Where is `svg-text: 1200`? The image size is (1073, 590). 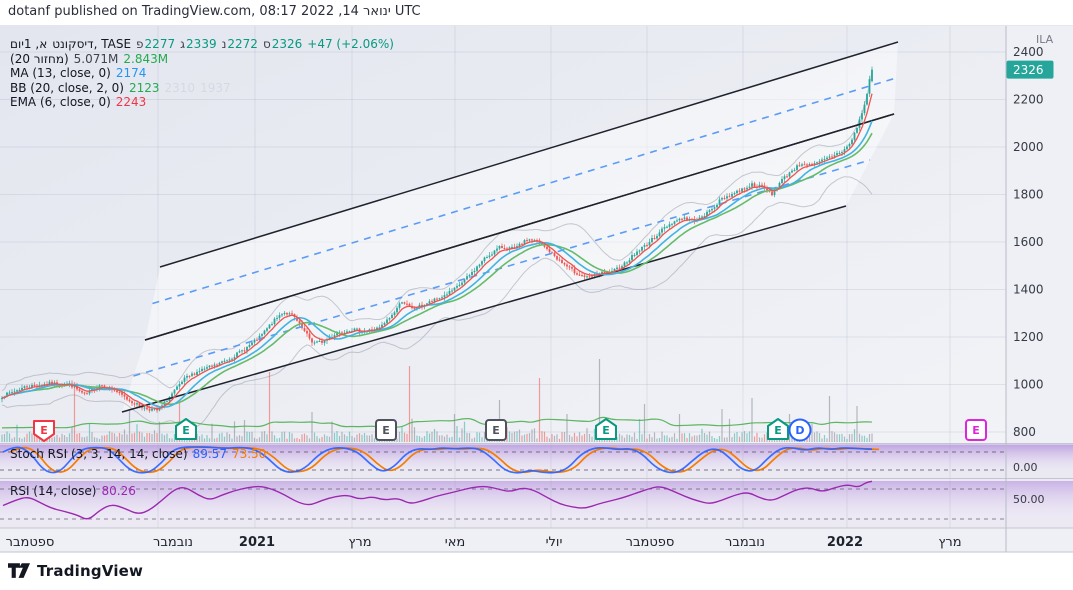 svg-text: 1200 is located at coordinates (1028, 337).